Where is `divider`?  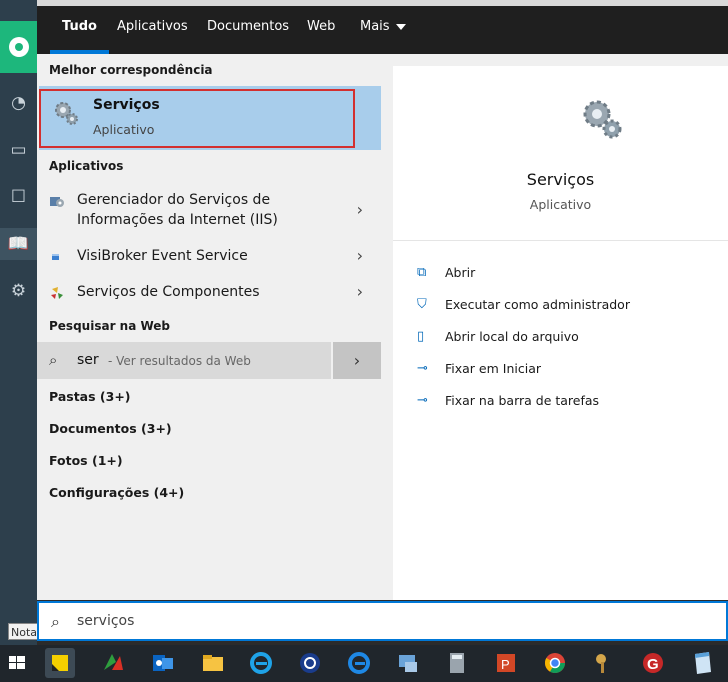 divider is located at coordinates (560, 240).